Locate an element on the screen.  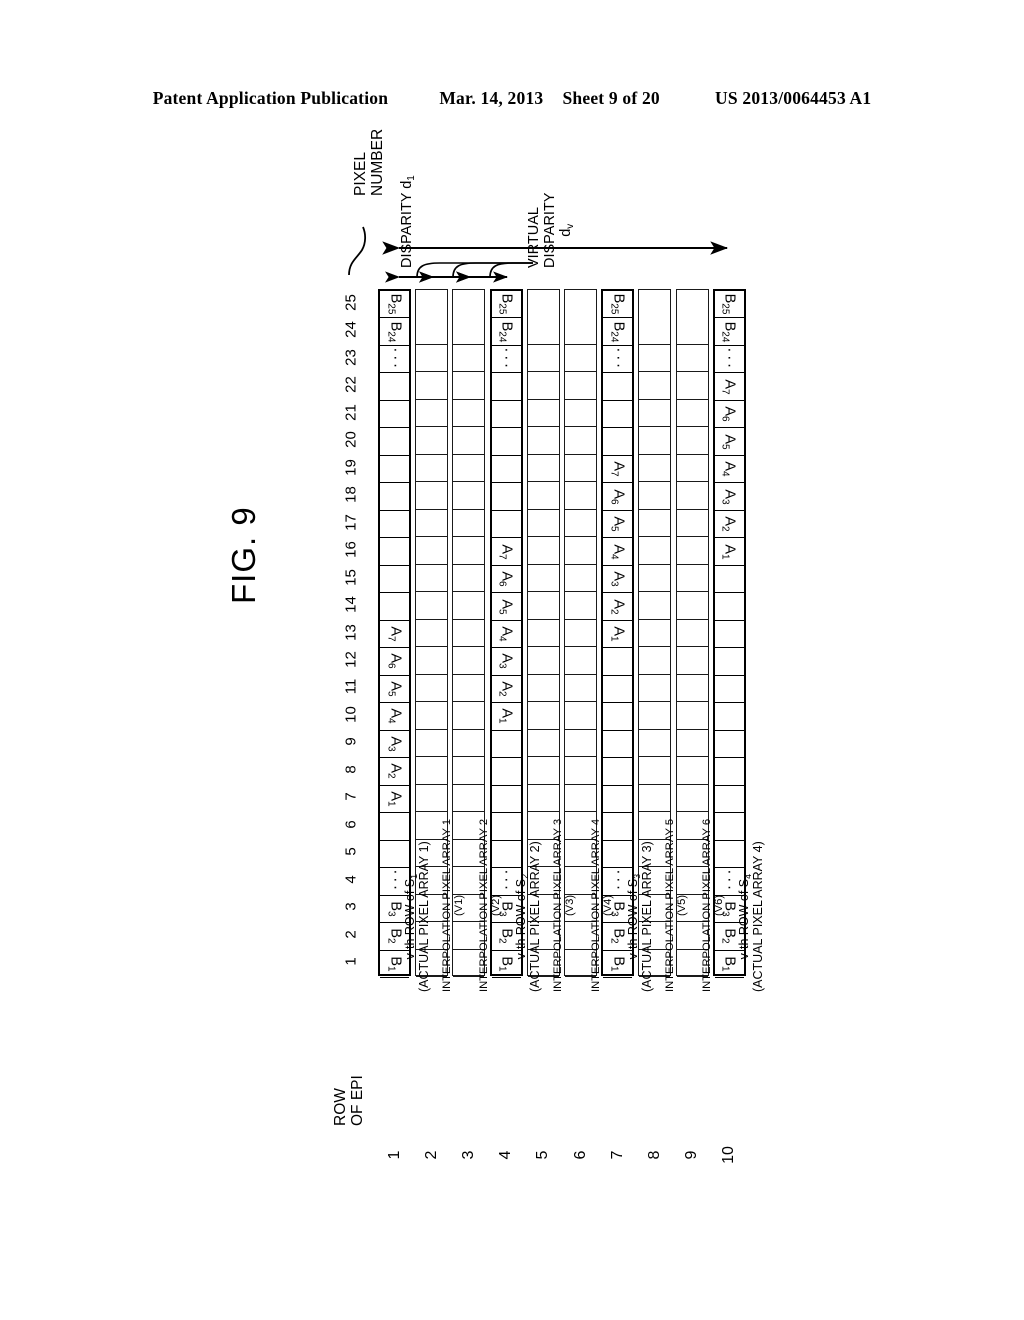
row-label-line2: (V5) is located at coordinates (681, 905).